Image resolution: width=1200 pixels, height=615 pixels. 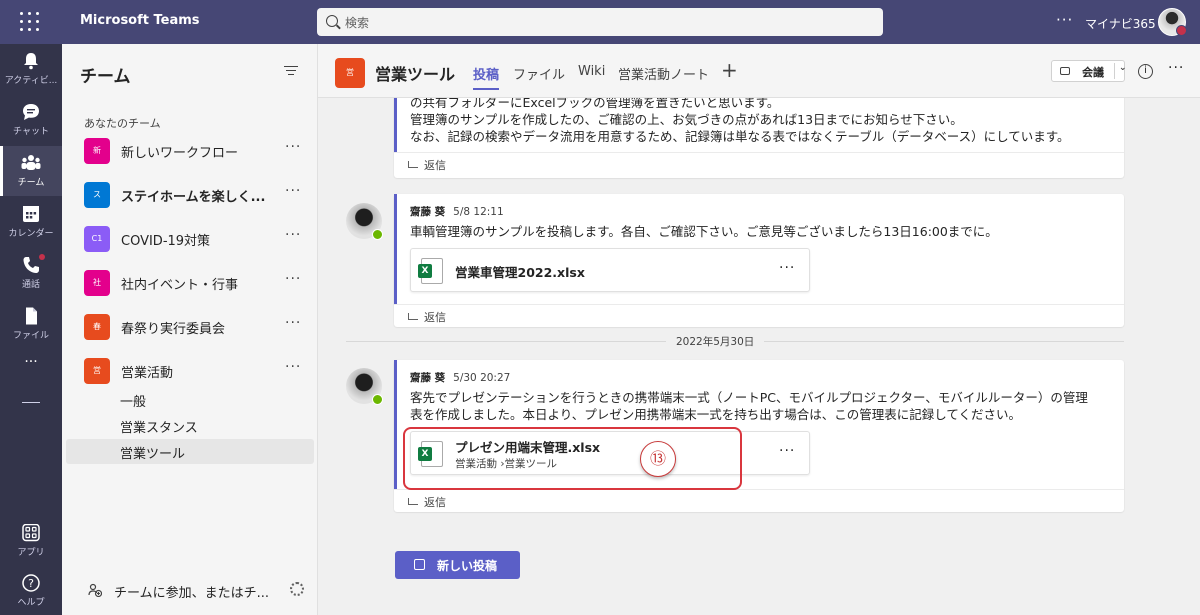 What do you see at coordinates (760, 211) in the screenshot?
I see `post-meta: 齋藤 葵 5/8 12:11` at bounding box center [760, 211].